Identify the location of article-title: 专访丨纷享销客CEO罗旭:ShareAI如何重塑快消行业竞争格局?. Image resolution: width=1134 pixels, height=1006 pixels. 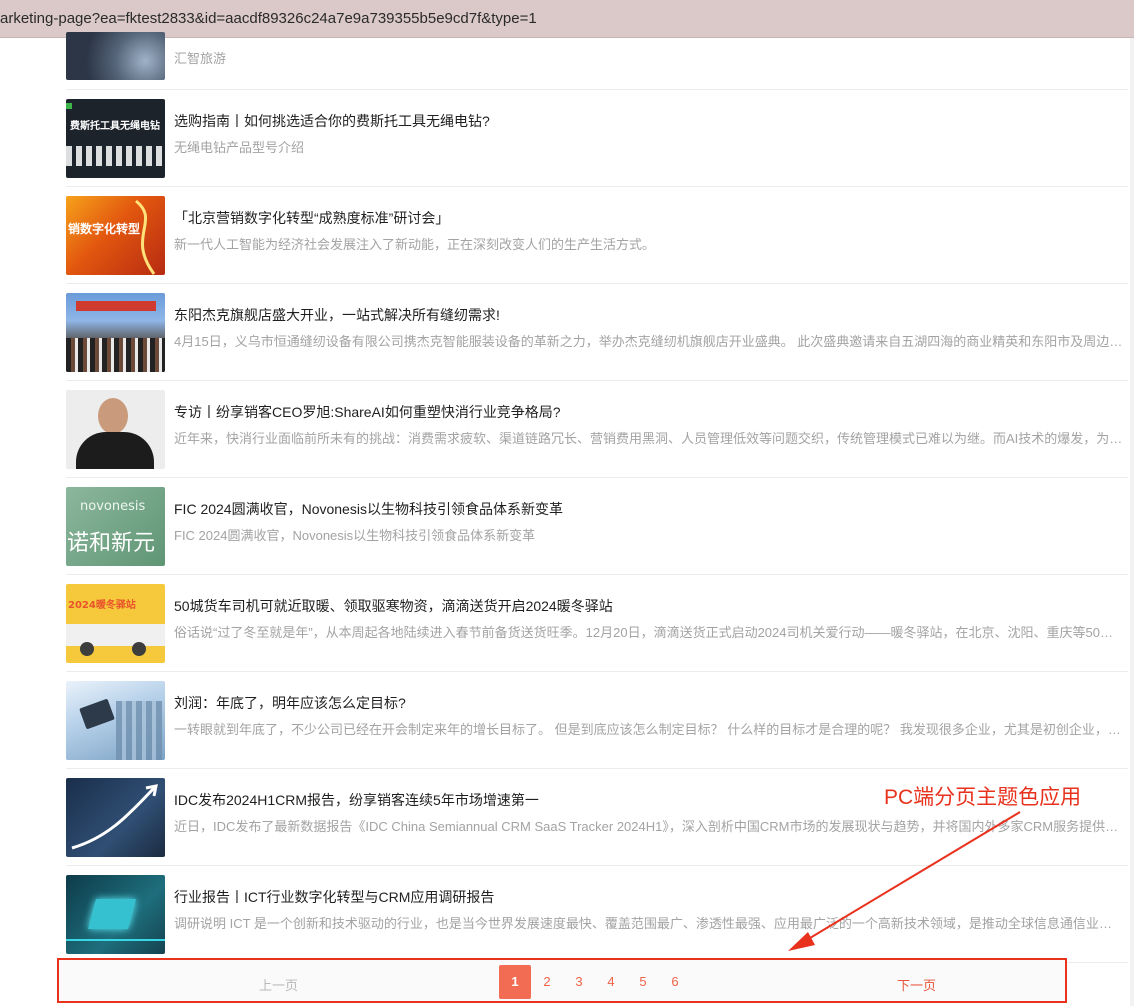
(367, 412).